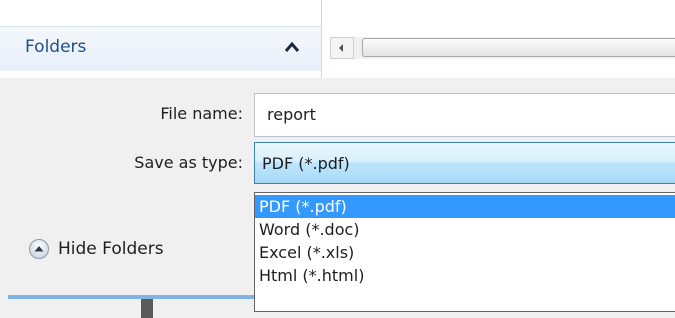 This screenshot has width=675, height=318. What do you see at coordinates (292, 47) in the screenshot?
I see `chevron-up-icon` at bounding box center [292, 47].